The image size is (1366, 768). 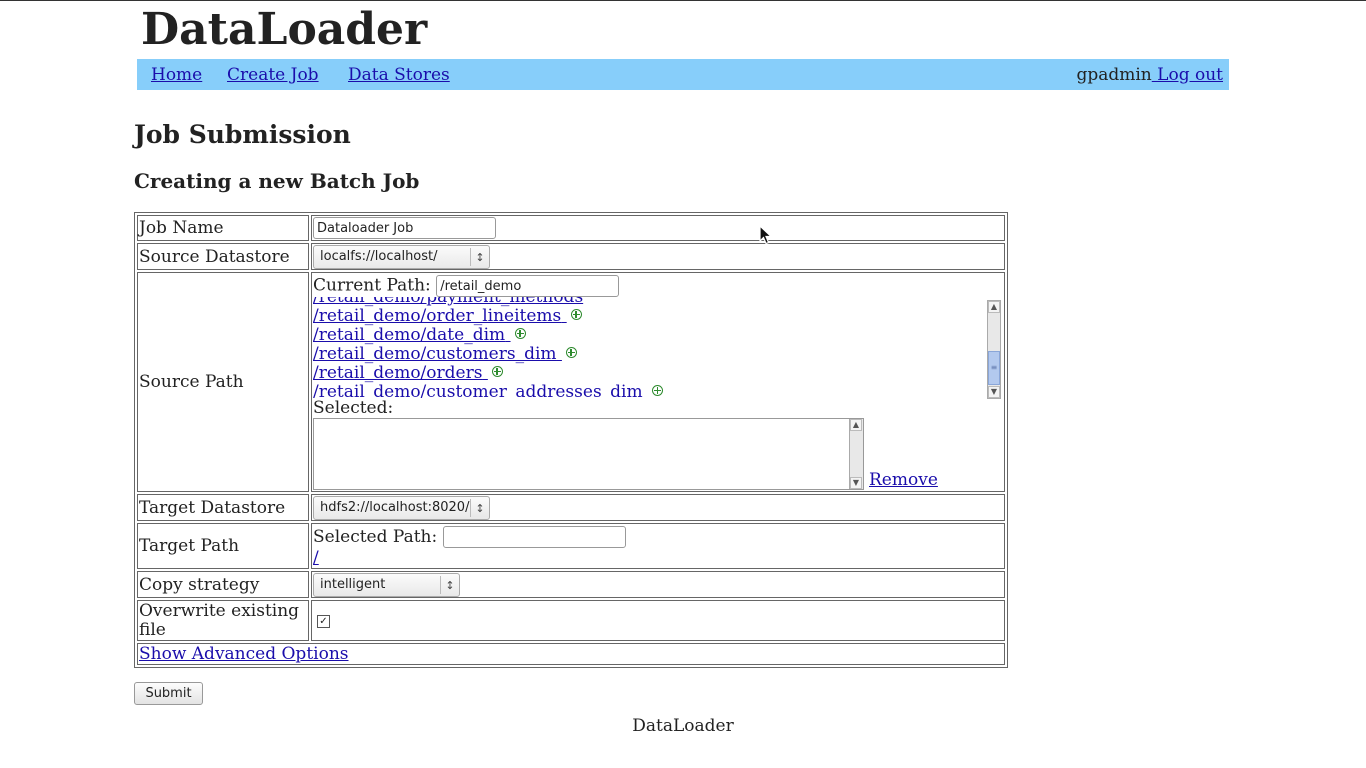 I want to click on path-item-label: /retail_demo/customers_dim, so click(x=435, y=354).